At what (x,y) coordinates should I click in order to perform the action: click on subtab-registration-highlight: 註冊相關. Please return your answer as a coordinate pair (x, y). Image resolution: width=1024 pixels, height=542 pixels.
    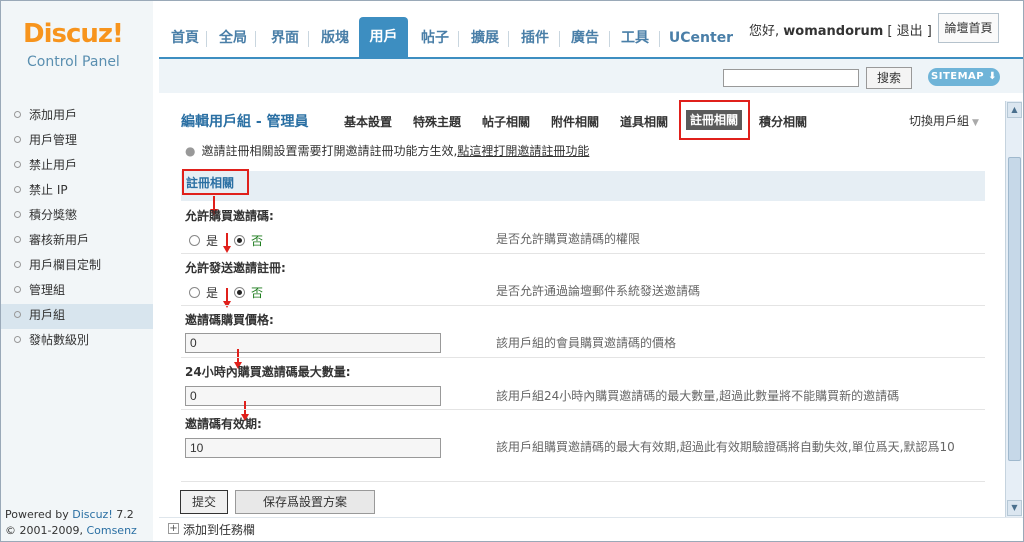
    Looking at the image, I should click on (714, 120).